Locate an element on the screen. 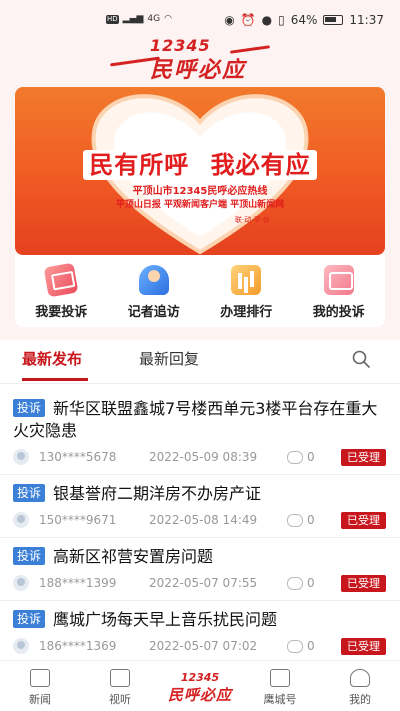  post-phone: 150****9671 is located at coordinates (78, 520).